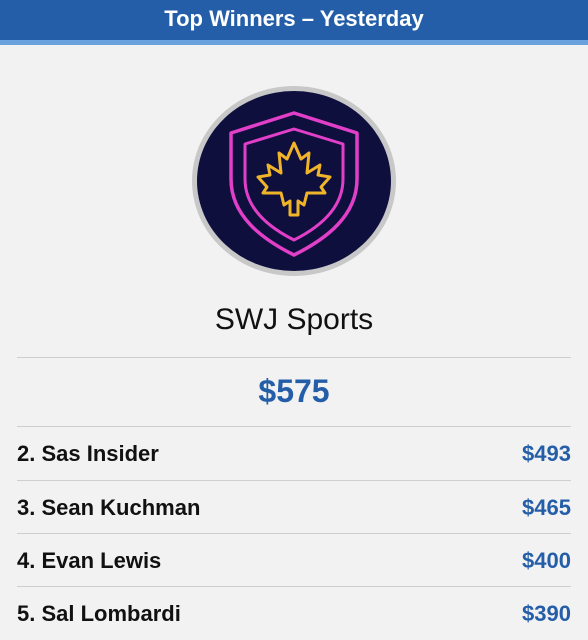  I want to click on list-item: 4. Evan Lewis $400, so click(294, 560).